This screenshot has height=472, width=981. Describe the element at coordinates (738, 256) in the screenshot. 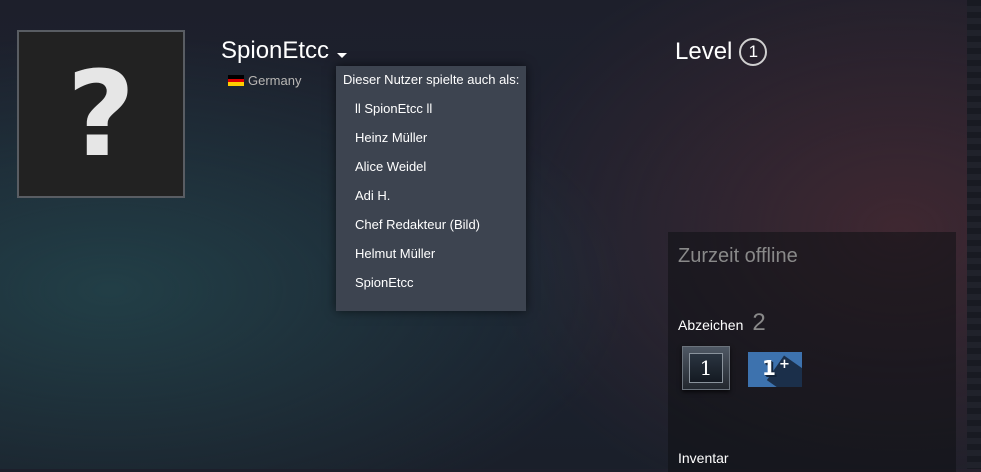

I see `online-status: Zurzeit offline` at that location.